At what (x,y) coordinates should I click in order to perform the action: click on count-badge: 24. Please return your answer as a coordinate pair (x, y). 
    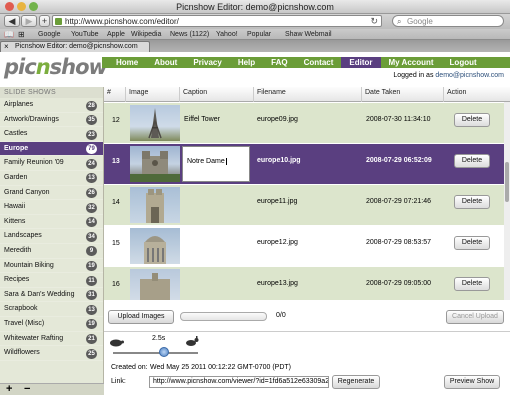
    Looking at the image, I should click on (91, 163).